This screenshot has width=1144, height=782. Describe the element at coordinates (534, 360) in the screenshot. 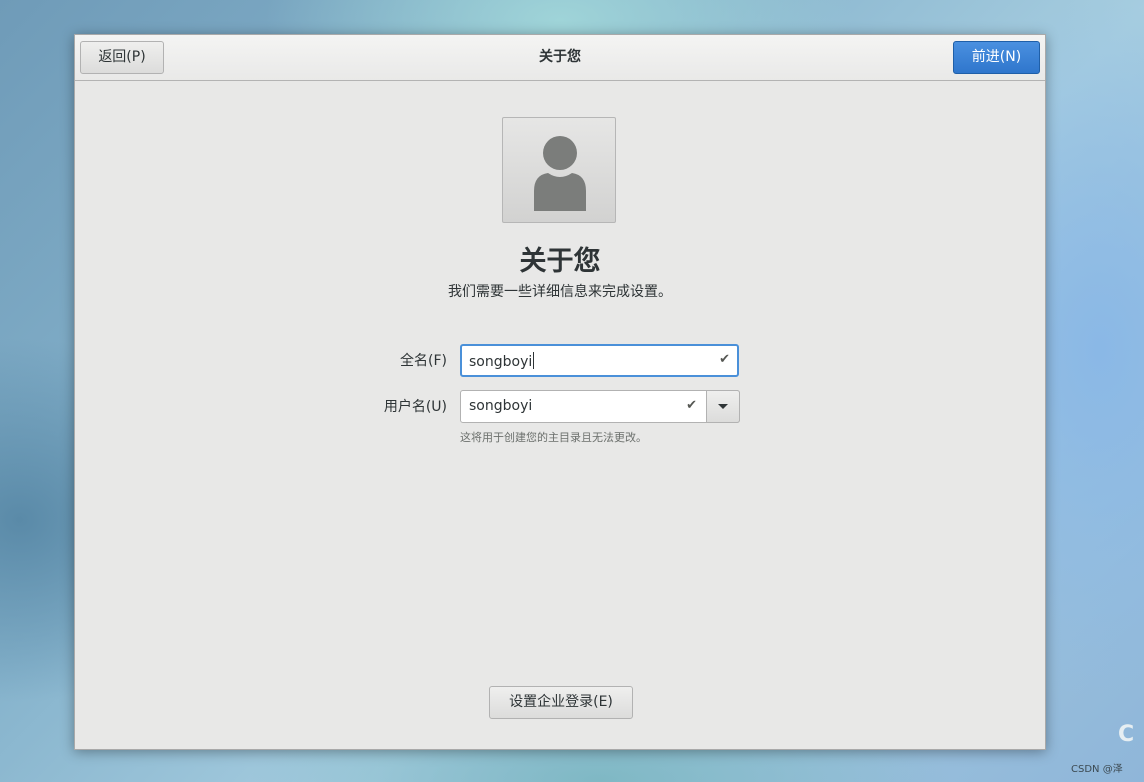

I see `text-cursor` at that location.